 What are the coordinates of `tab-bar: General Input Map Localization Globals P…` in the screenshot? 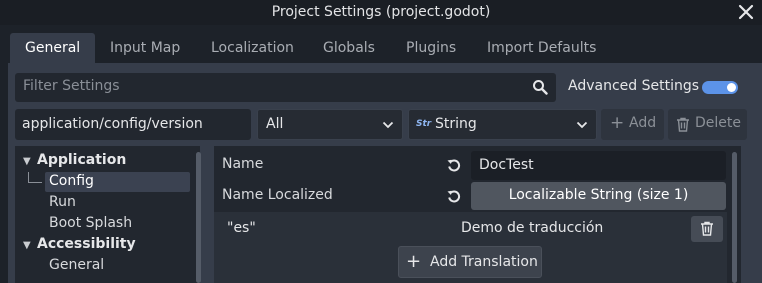 It's located at (381, 44).